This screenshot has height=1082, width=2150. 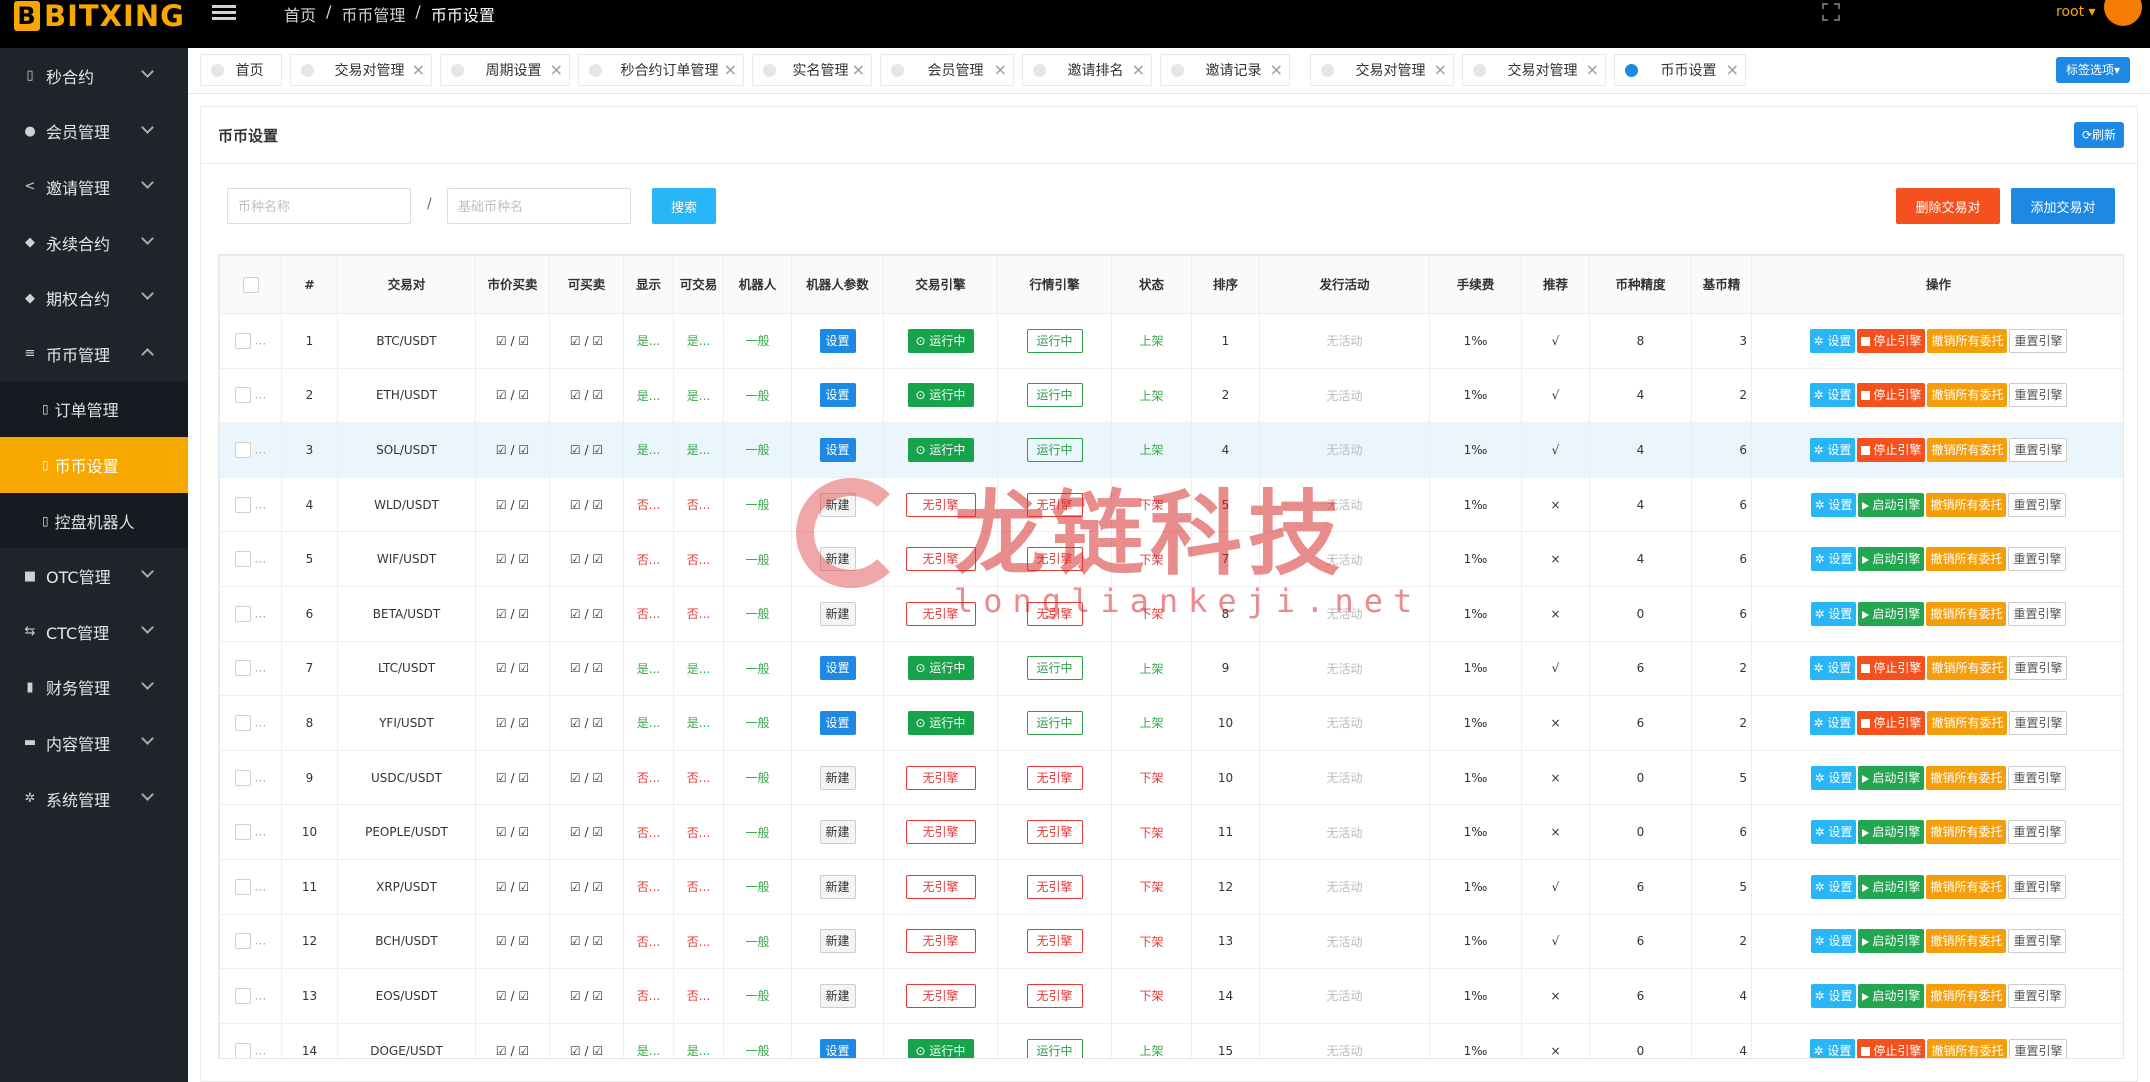 I want to click on sidebar-item-perpetual: ◆ 永续合约, so click(x=94, y=243).